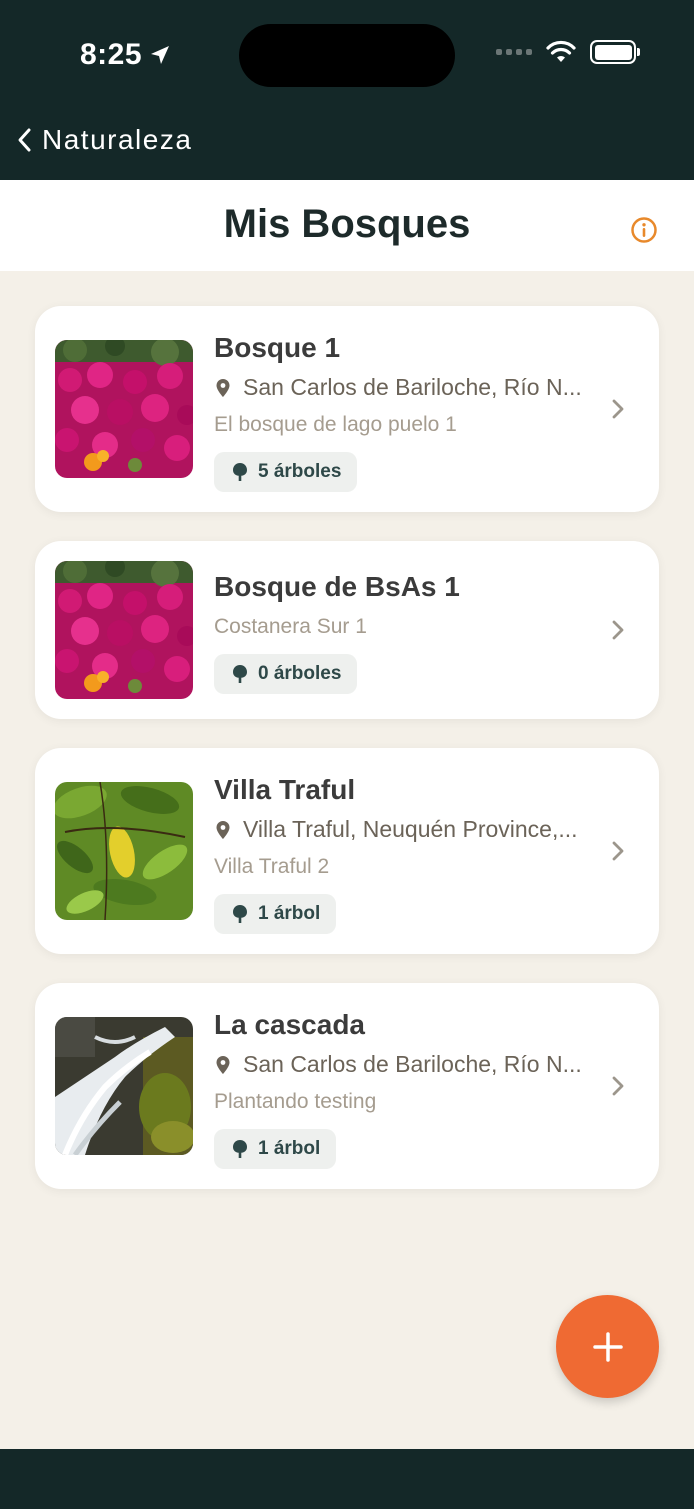  What do you see at coordinates (561, 51) in the screenshot?
I see `wifi-icon` at bounding box center [561, 51].